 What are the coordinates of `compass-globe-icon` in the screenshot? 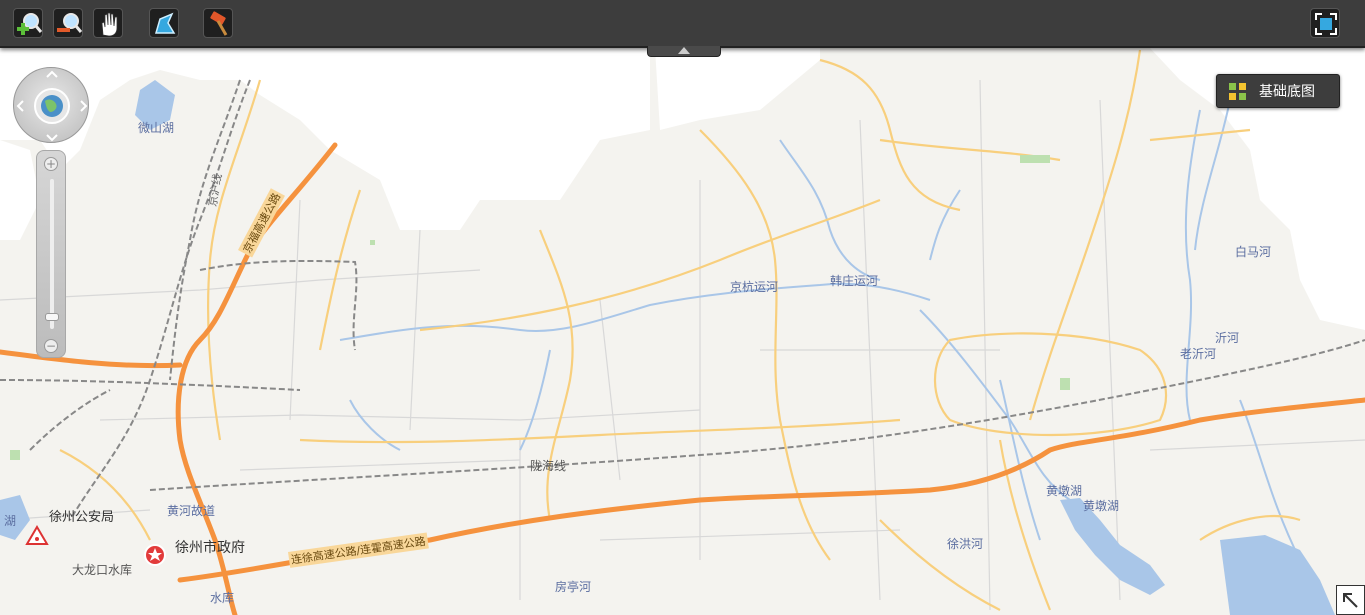 It's located at (52, 106).